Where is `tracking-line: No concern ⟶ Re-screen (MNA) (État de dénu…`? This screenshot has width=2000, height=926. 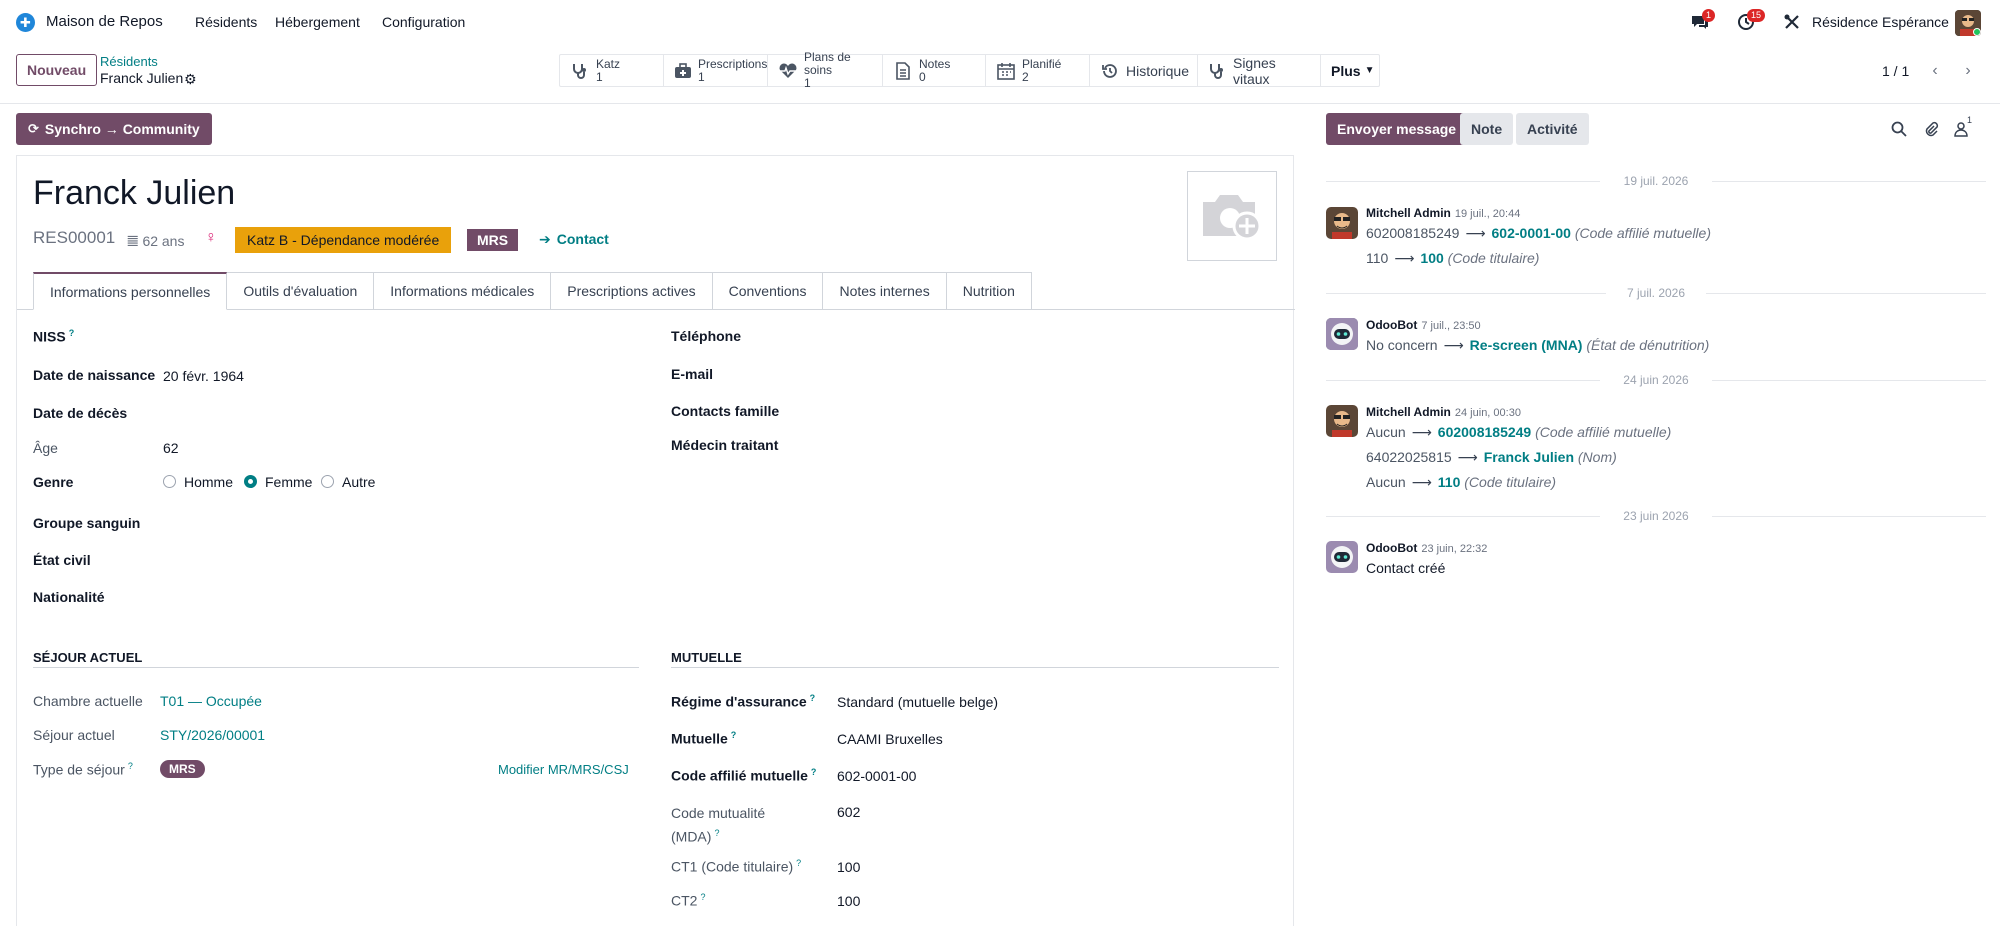
tracking-line: No concern ⟶ Re-screen (MNA) (État de dénu… is located at coordinates (1538, 345).